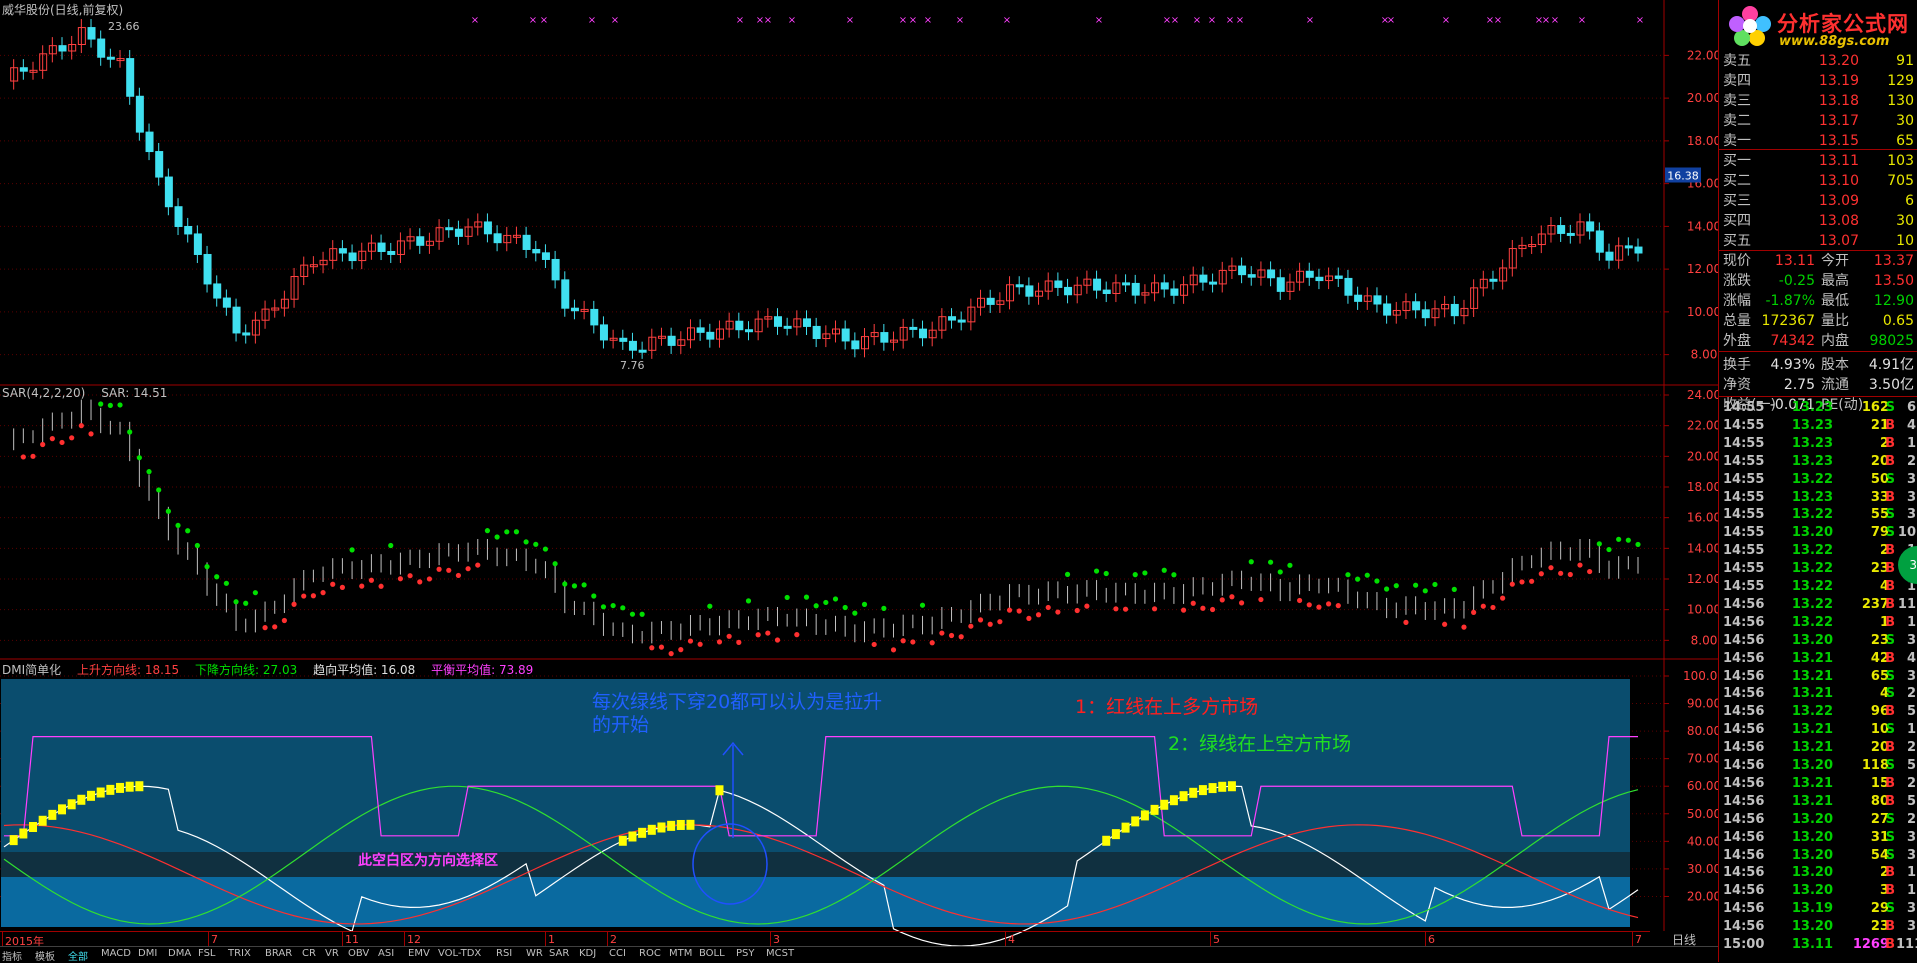 The image size is (1917, 963). What do you see at coordinates (1891, 365) in the screenshot?
I see `quote-value: 4.91亿` at bounding box center [1891, 365].